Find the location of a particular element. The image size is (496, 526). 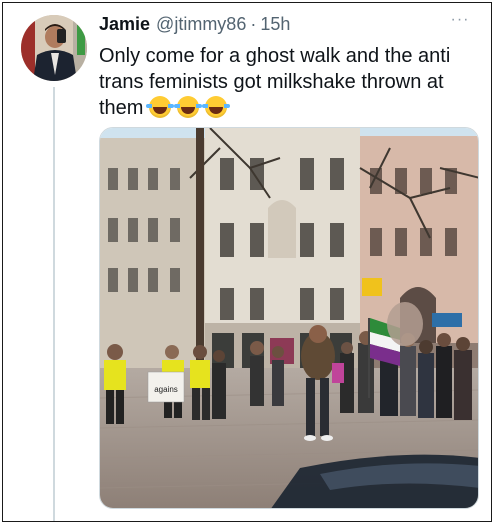

tweet-header: Jamie @jtimmy86 · 15h is located at coordinates (285, 26).